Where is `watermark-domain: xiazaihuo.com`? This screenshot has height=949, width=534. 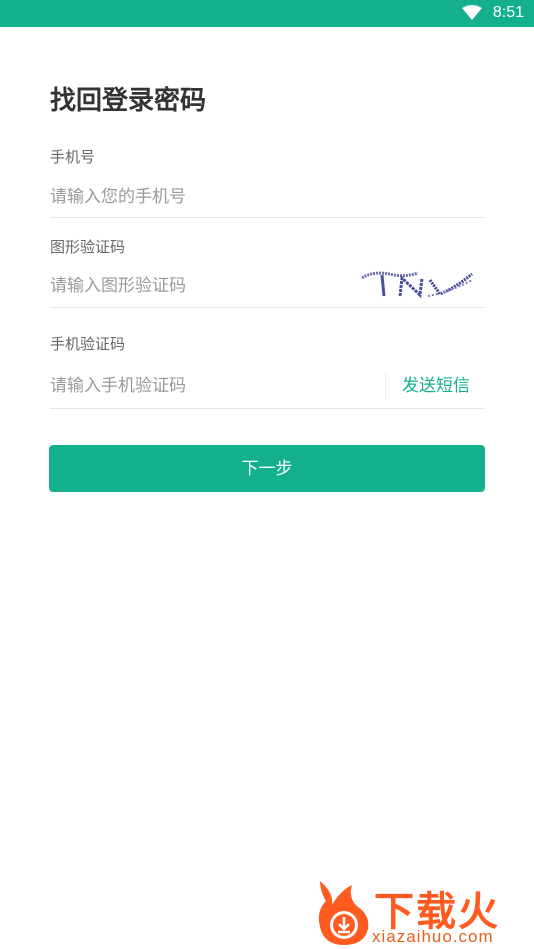
watermark-domain: xiazaihuo.com is located at coordinates (433, 936).